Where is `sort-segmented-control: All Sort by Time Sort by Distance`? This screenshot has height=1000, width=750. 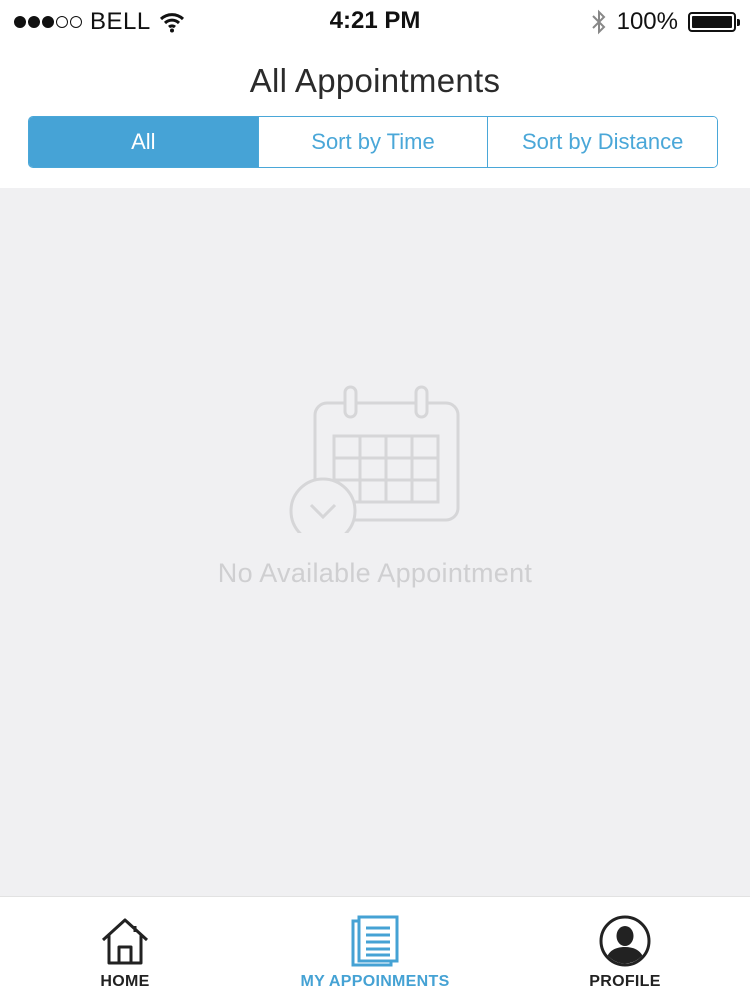 sort-segmented-control: All Sort by Time Sort by Distance is located at coordinates (373, 142).